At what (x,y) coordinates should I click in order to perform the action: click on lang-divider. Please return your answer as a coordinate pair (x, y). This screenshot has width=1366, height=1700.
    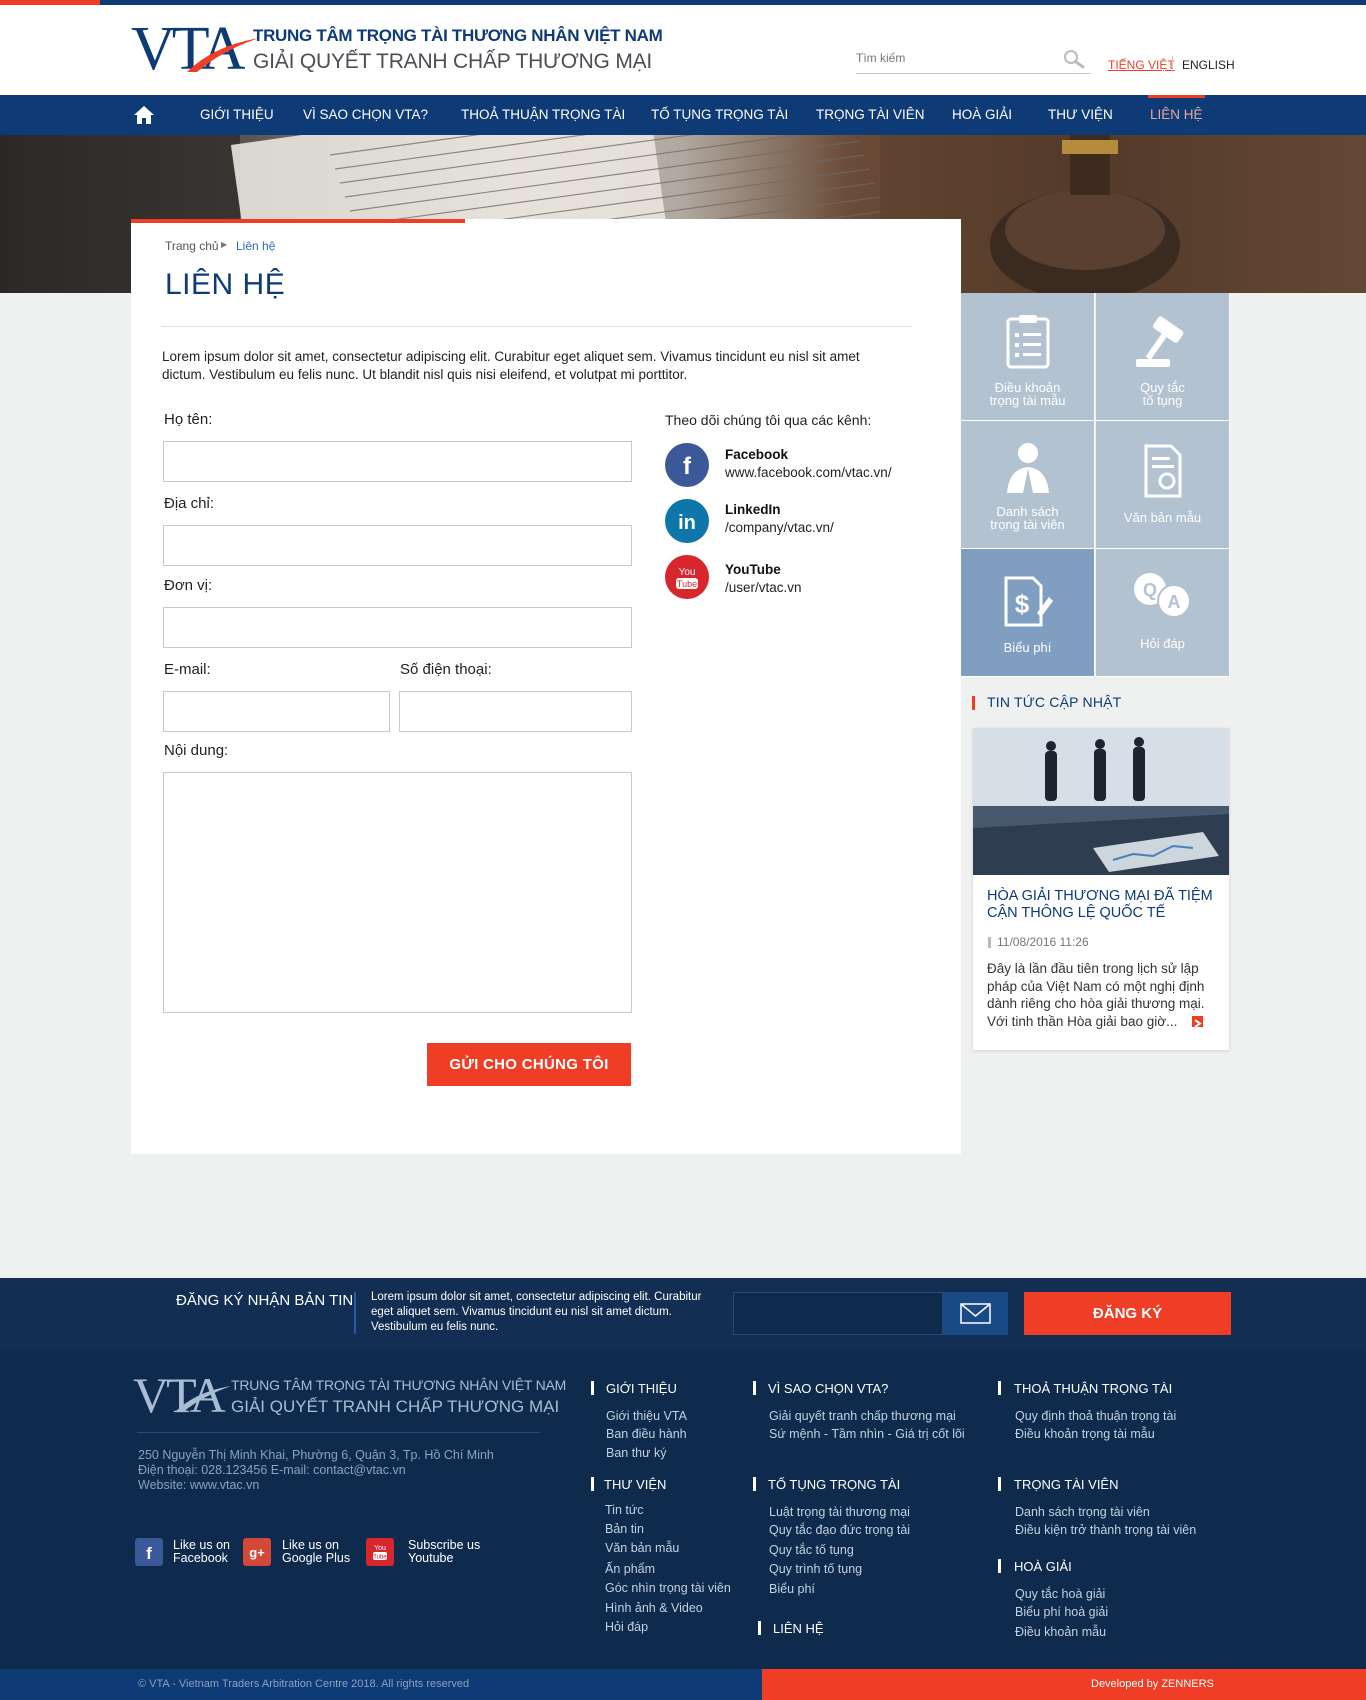
    Looking at the image, I should click on (1172, 64).